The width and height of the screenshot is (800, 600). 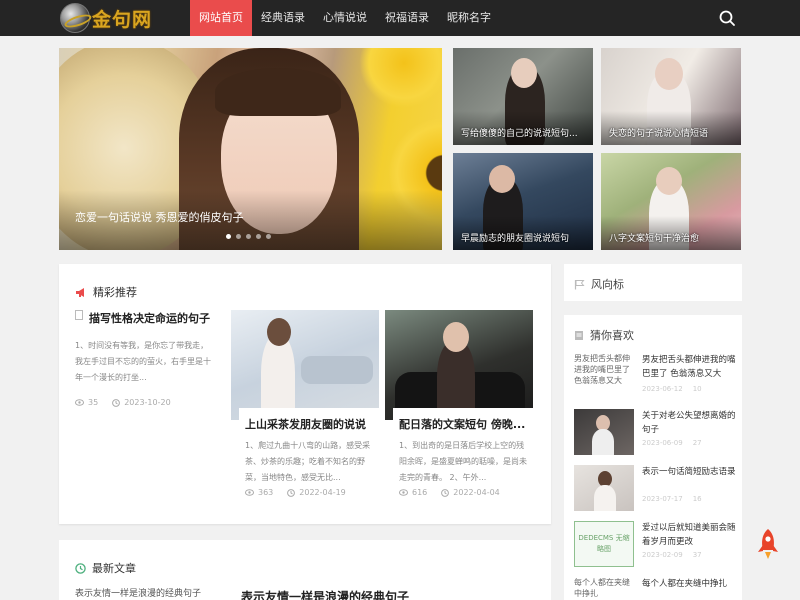 I want to click on nav-home: 网站首页, so click(x=221, y=18).